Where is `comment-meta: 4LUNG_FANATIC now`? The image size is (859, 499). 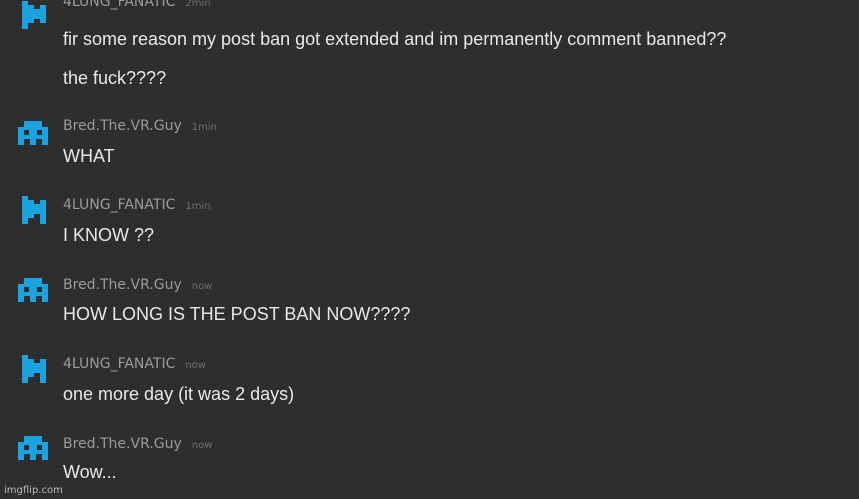 comment-meta: 4LUNG_FANATIC now is located at coordinates (134, 364).